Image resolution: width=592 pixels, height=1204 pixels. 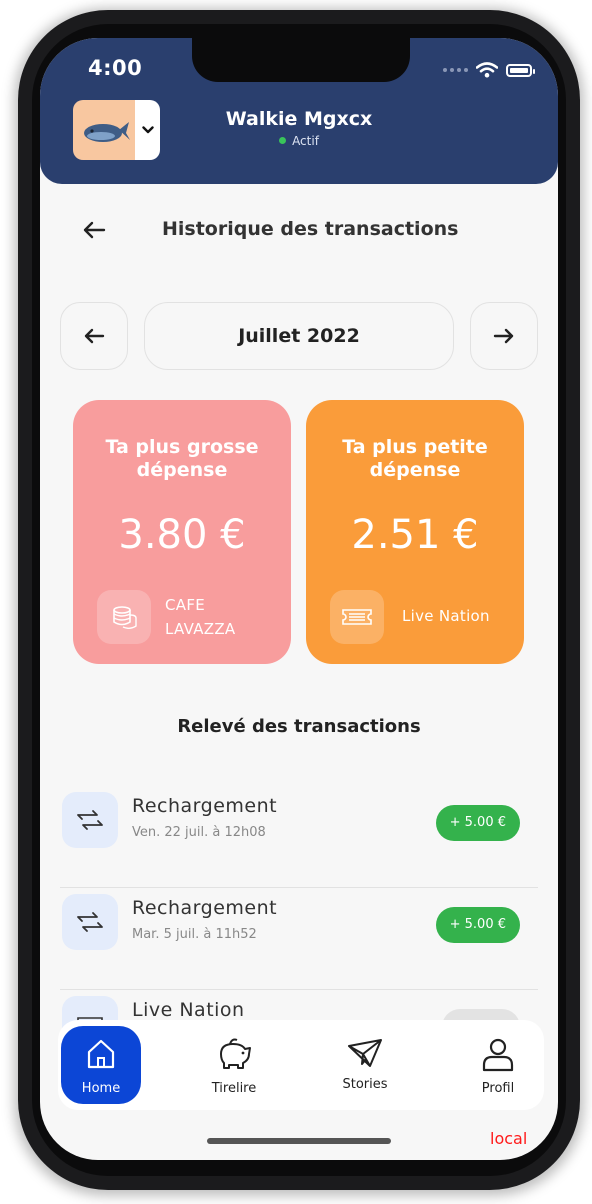 I want to click on nav-item-label: Profil, so click(x=498, y=1088).